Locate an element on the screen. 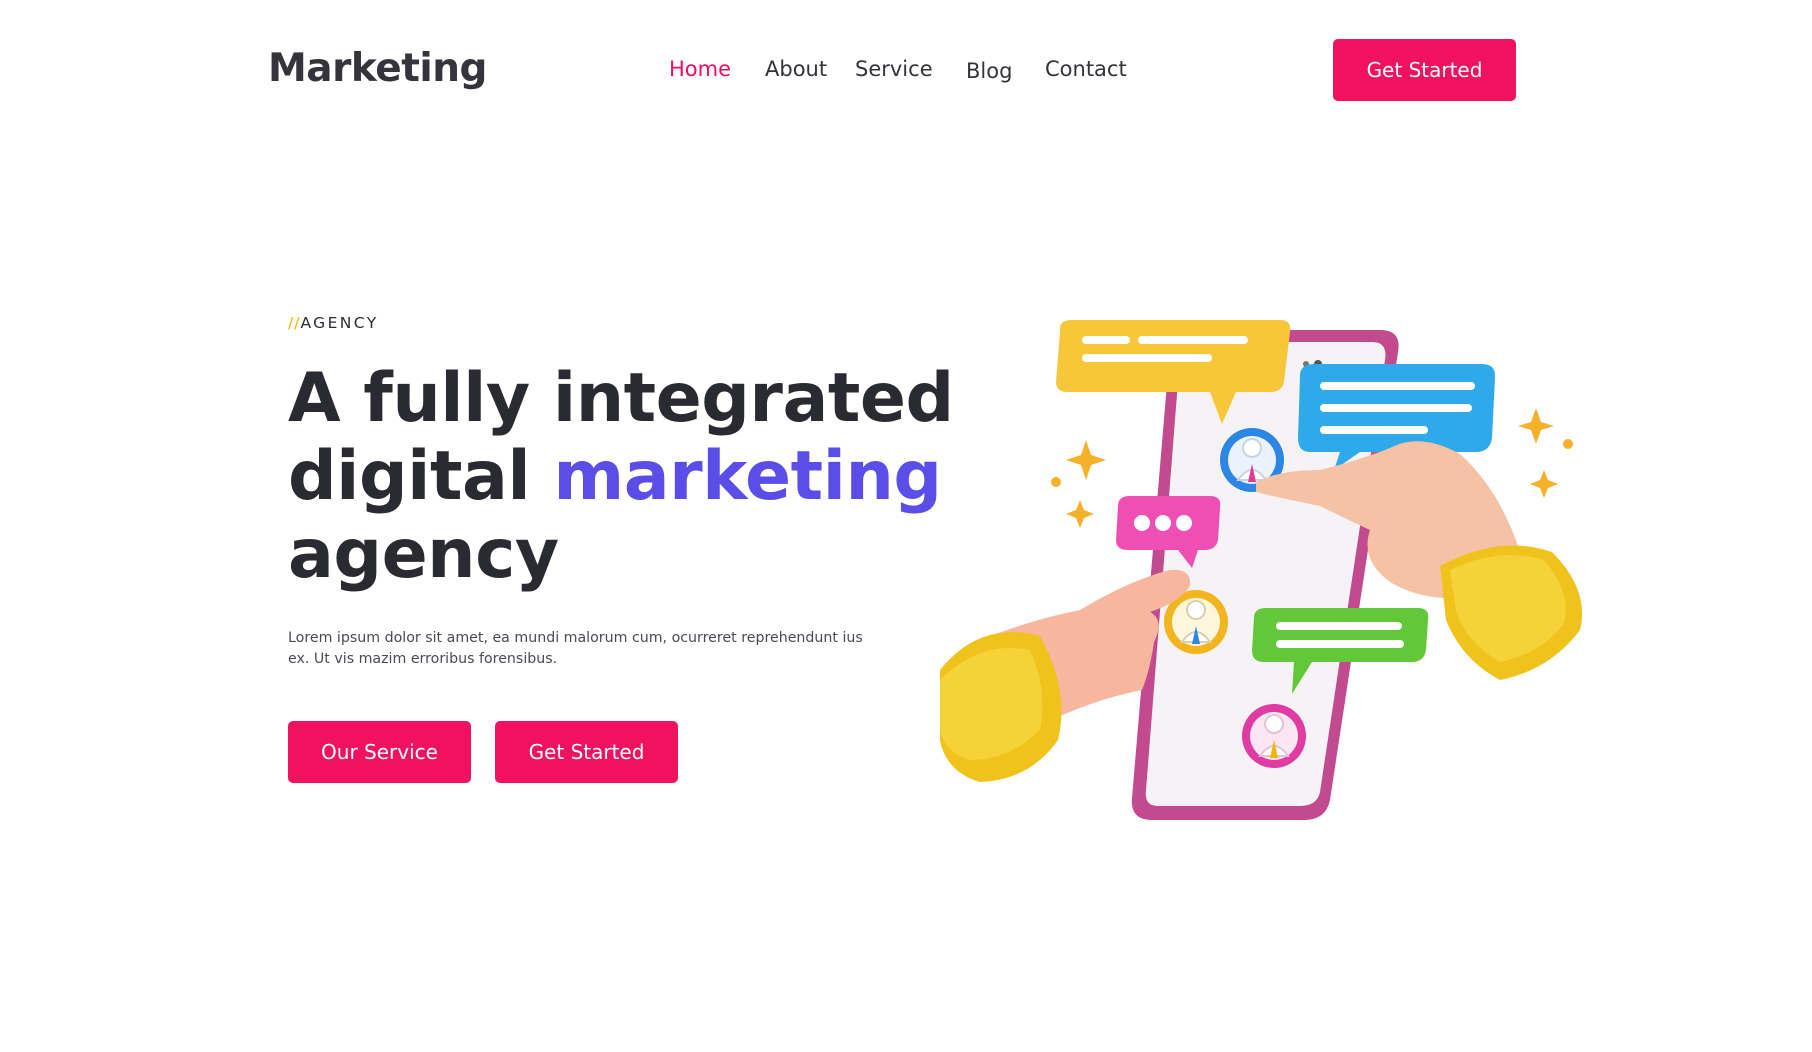 The height and width of the screenshot is (1052, 1812). headline-line-2: digital marketing is located at coordinates (615, 476).